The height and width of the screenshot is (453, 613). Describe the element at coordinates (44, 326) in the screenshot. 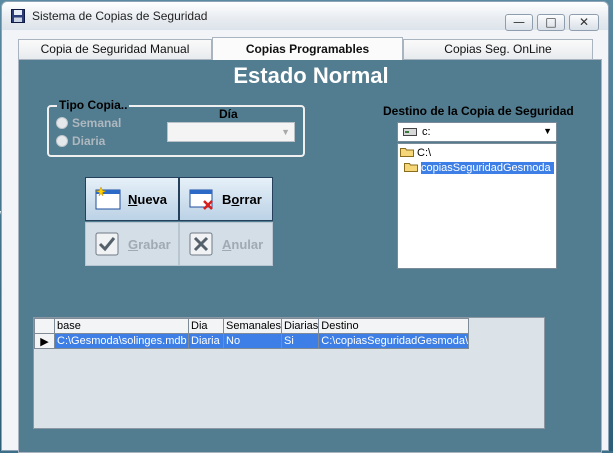

I see `row-selector-header` at that location.